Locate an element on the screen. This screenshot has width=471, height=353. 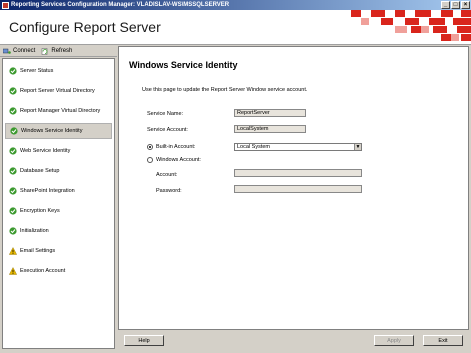
sidebar-item-label: Initialization is located at coordinates (34, 231).